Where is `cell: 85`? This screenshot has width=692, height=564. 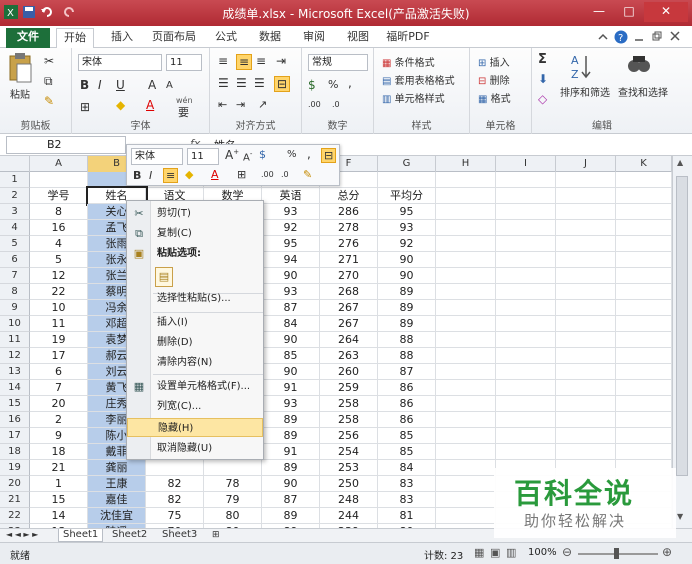
cell: 85 is located at coordinates (407, 436).